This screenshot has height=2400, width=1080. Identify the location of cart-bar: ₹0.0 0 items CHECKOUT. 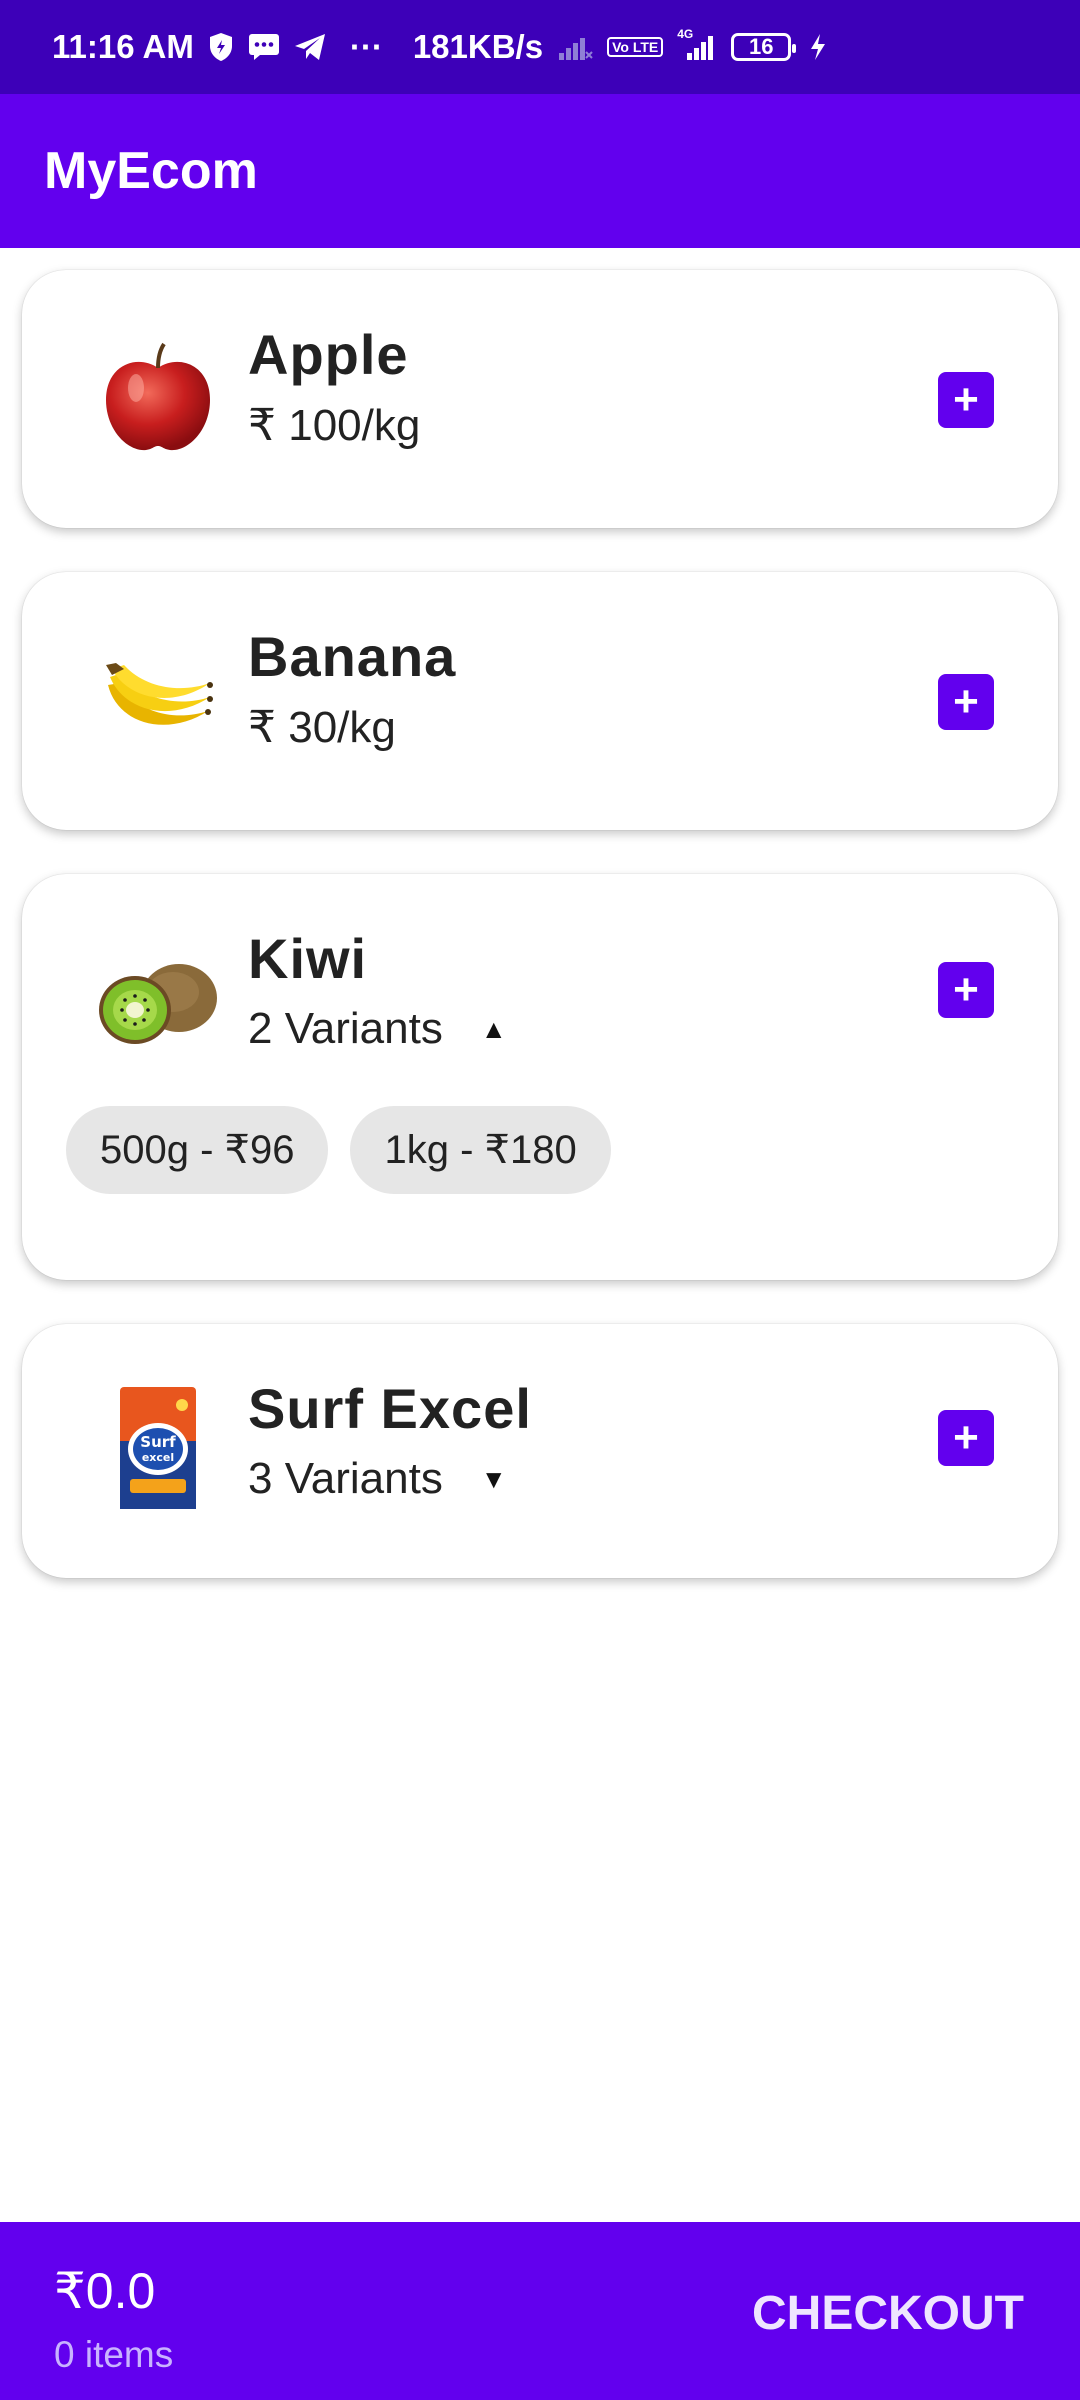
(540, 2311).